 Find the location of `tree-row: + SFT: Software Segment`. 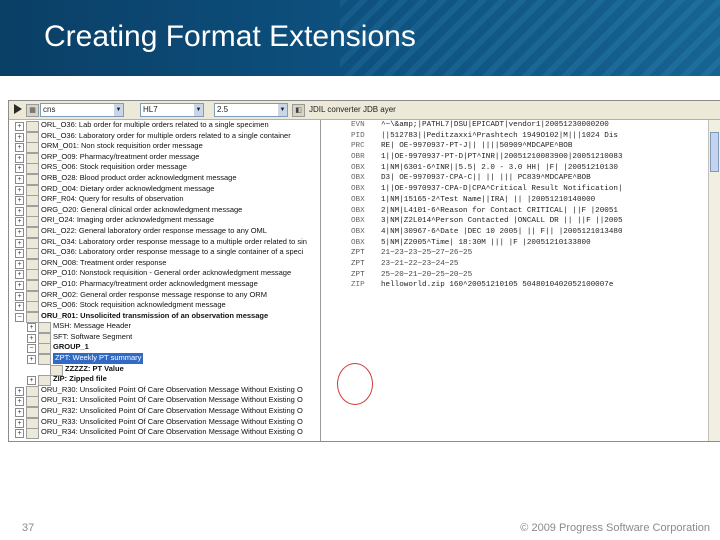

tree-row: + SFT: Software Segment is located at coordinates (164, 337).